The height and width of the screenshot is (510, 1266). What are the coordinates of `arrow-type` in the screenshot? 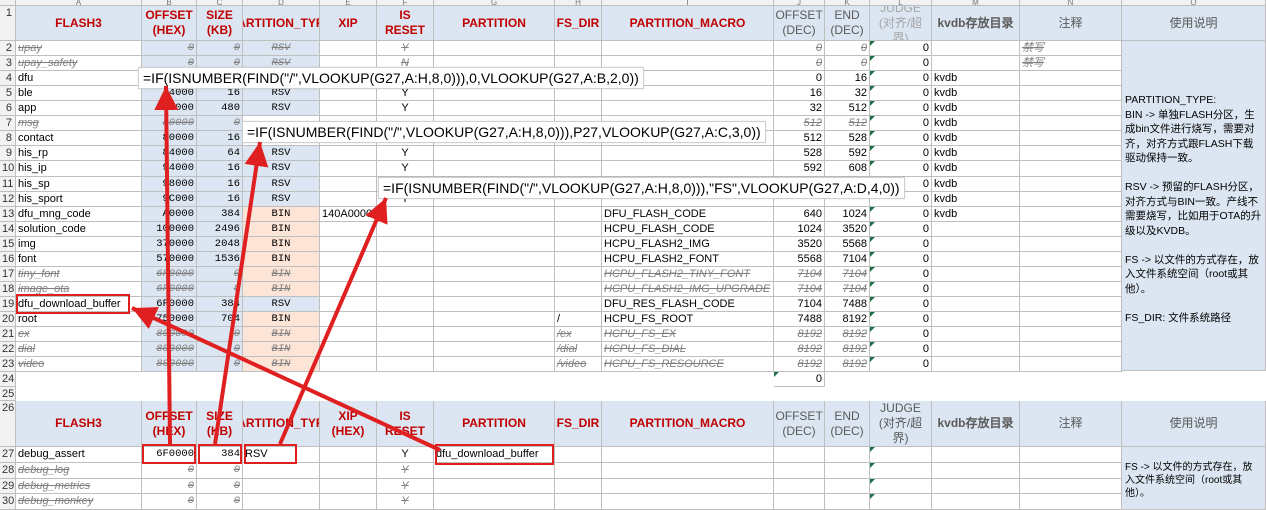 It's located at (333, 321).